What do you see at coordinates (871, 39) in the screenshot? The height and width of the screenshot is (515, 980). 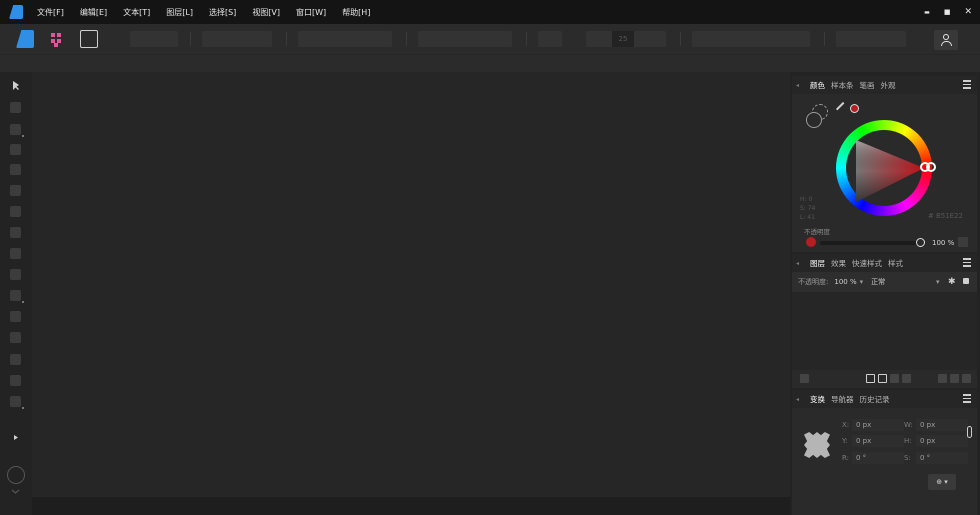 I see `toolbar-group-transform` at bounding box center [871, 39].